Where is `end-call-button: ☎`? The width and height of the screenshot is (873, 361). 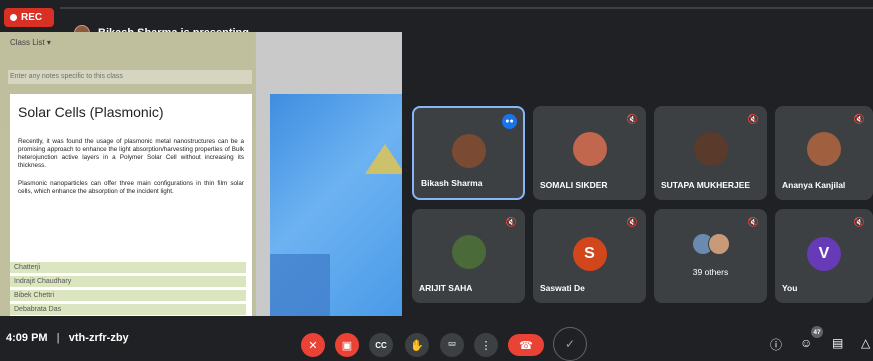 end-call-button: ☎ is located at coordinates (526, 345).